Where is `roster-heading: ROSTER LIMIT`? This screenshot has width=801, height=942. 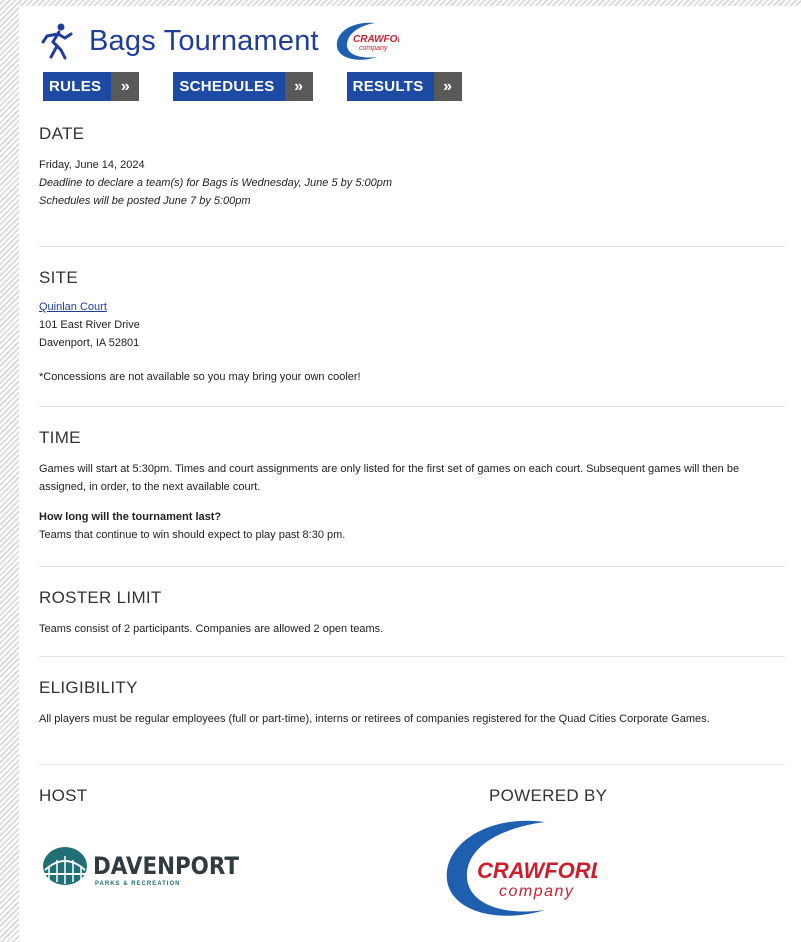 roster-heading: ROSTER LIMIT is located at coordinates (100, 597).